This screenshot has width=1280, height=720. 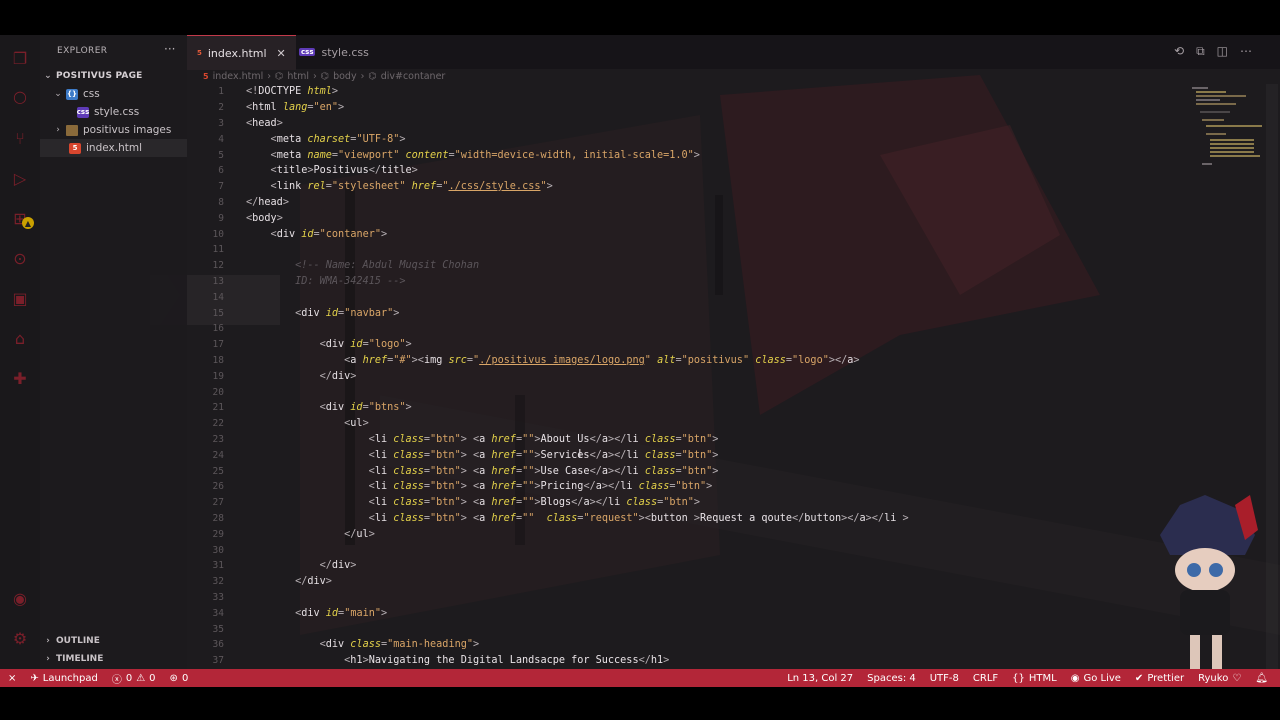 I want to click on search-icon: ○, so click(x=20, y=96).